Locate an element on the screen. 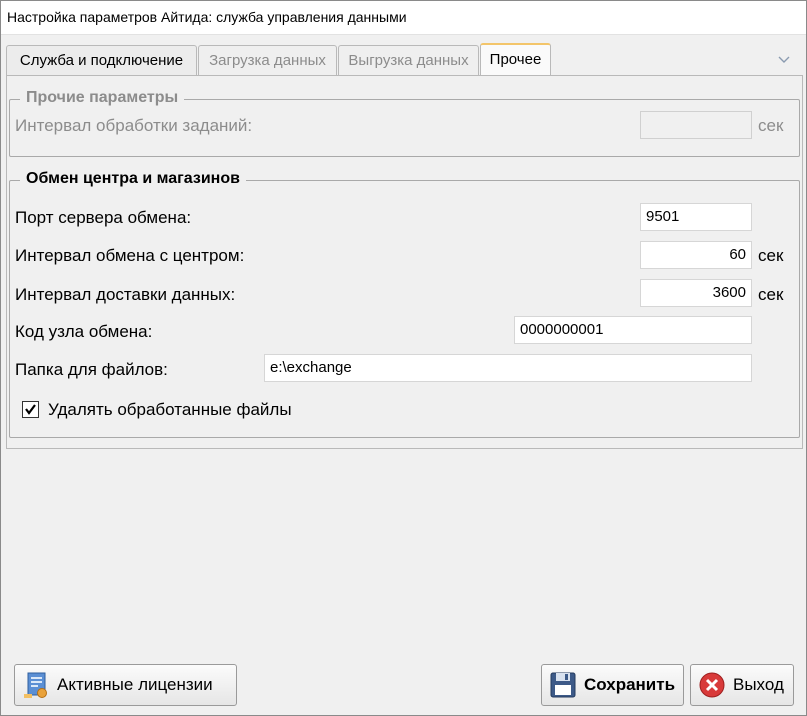  floppy-disk-icon is located at coordinates (563, 685).